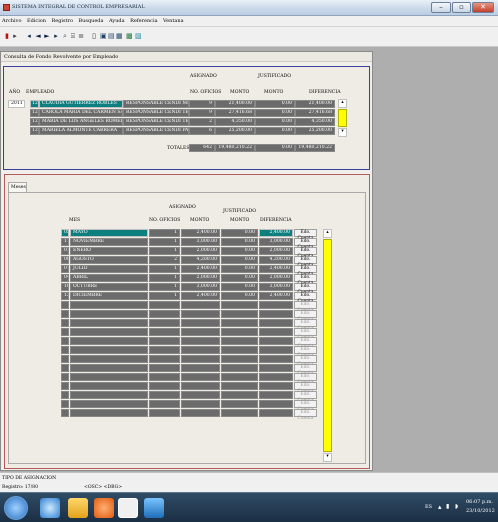 The width and height of the screenshot is (498, 522). Describe the element at coordinates (342, 132) in the screenshot. I see `scroll-down-button: ▾` at that location.